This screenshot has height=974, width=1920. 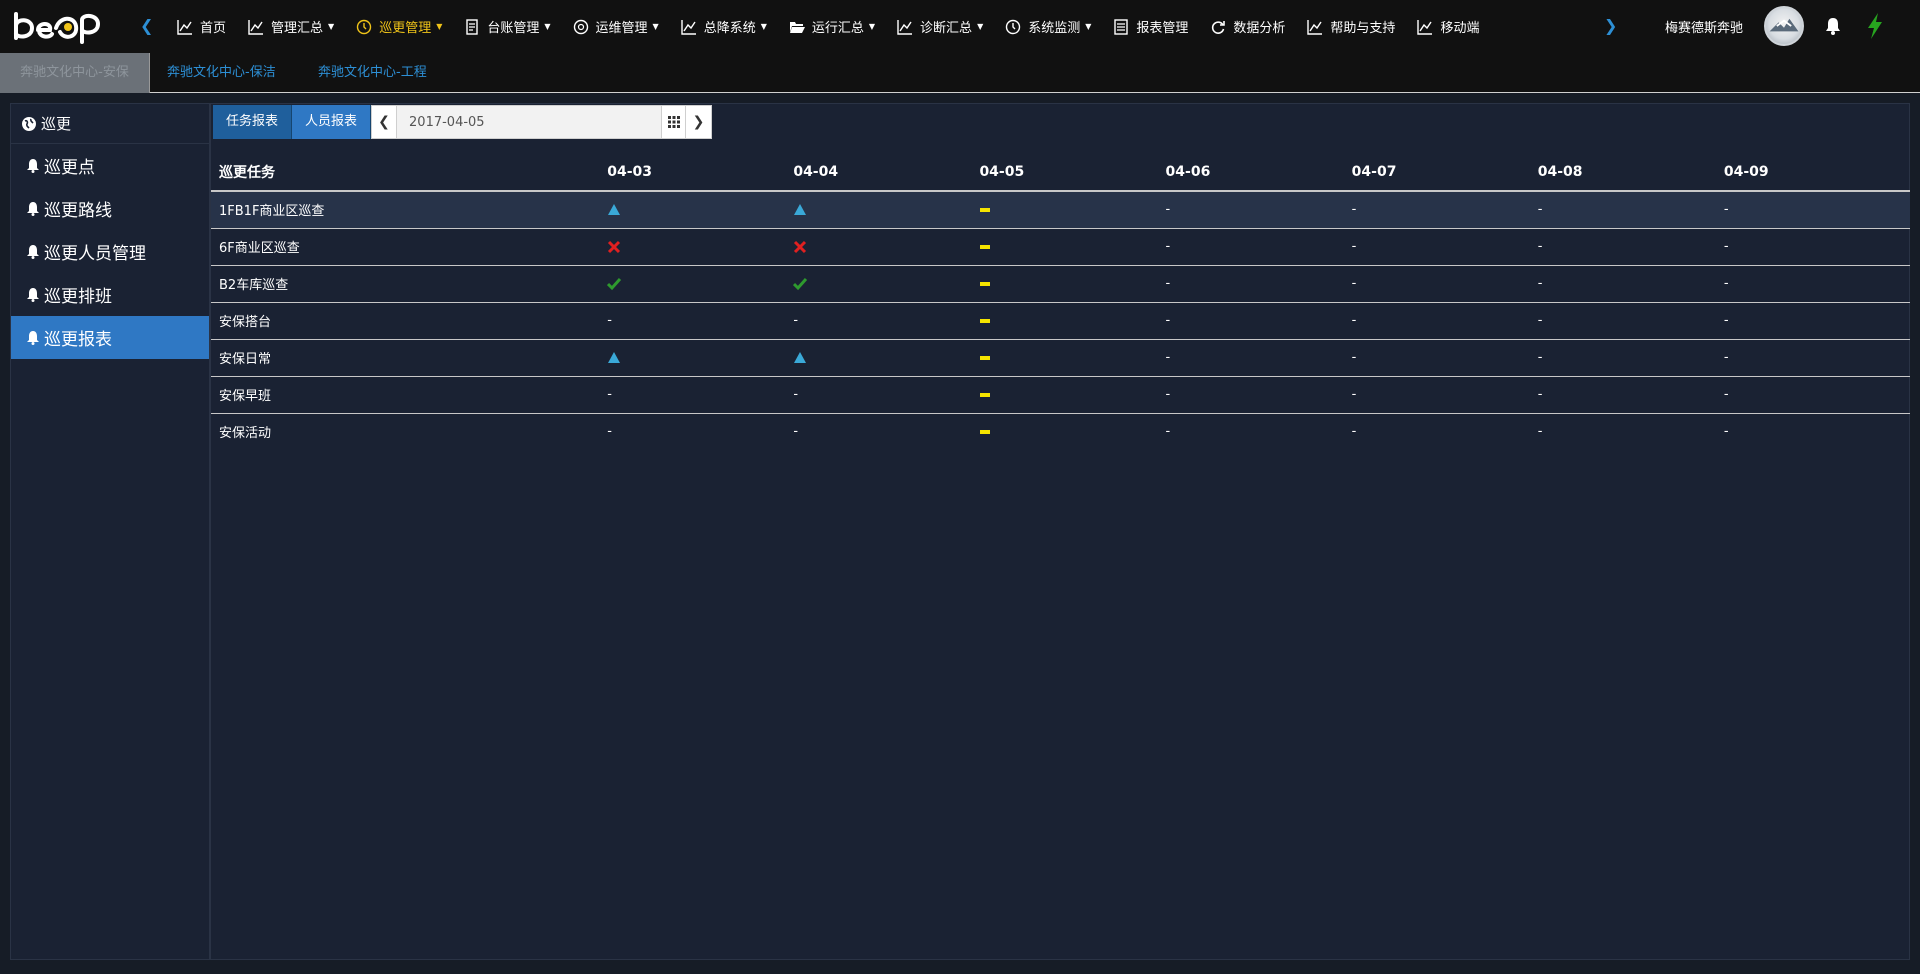 I want to click on caret-down-icon: ▼, so click(x=439, y=26).